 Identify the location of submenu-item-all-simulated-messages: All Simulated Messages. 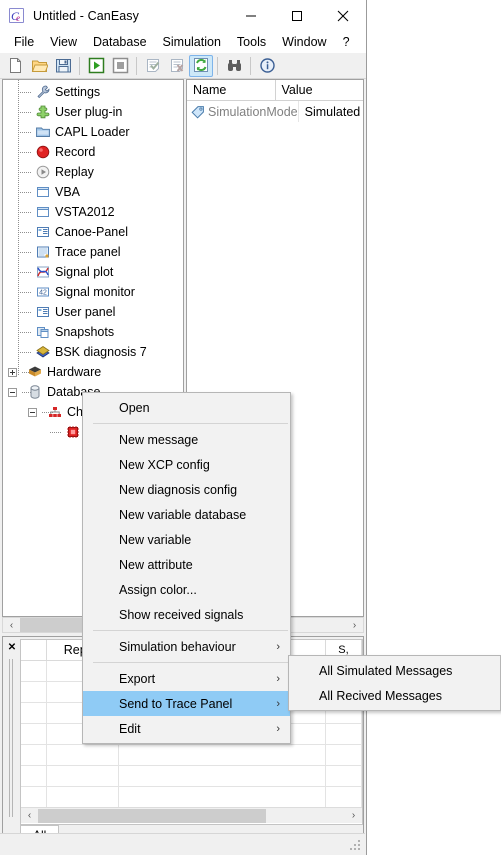
(394, 670).